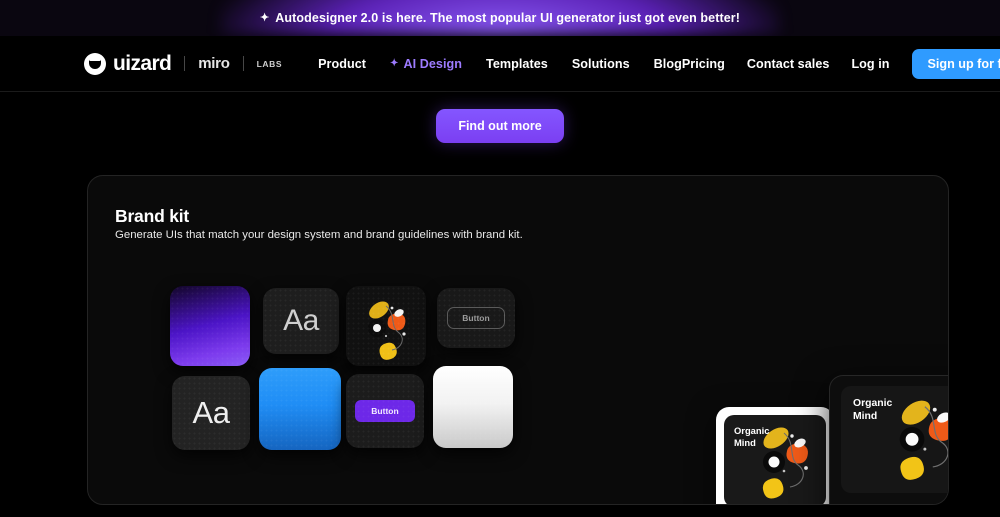  I want to click on nav-item-pricing: Pricing, so click(703, 64).